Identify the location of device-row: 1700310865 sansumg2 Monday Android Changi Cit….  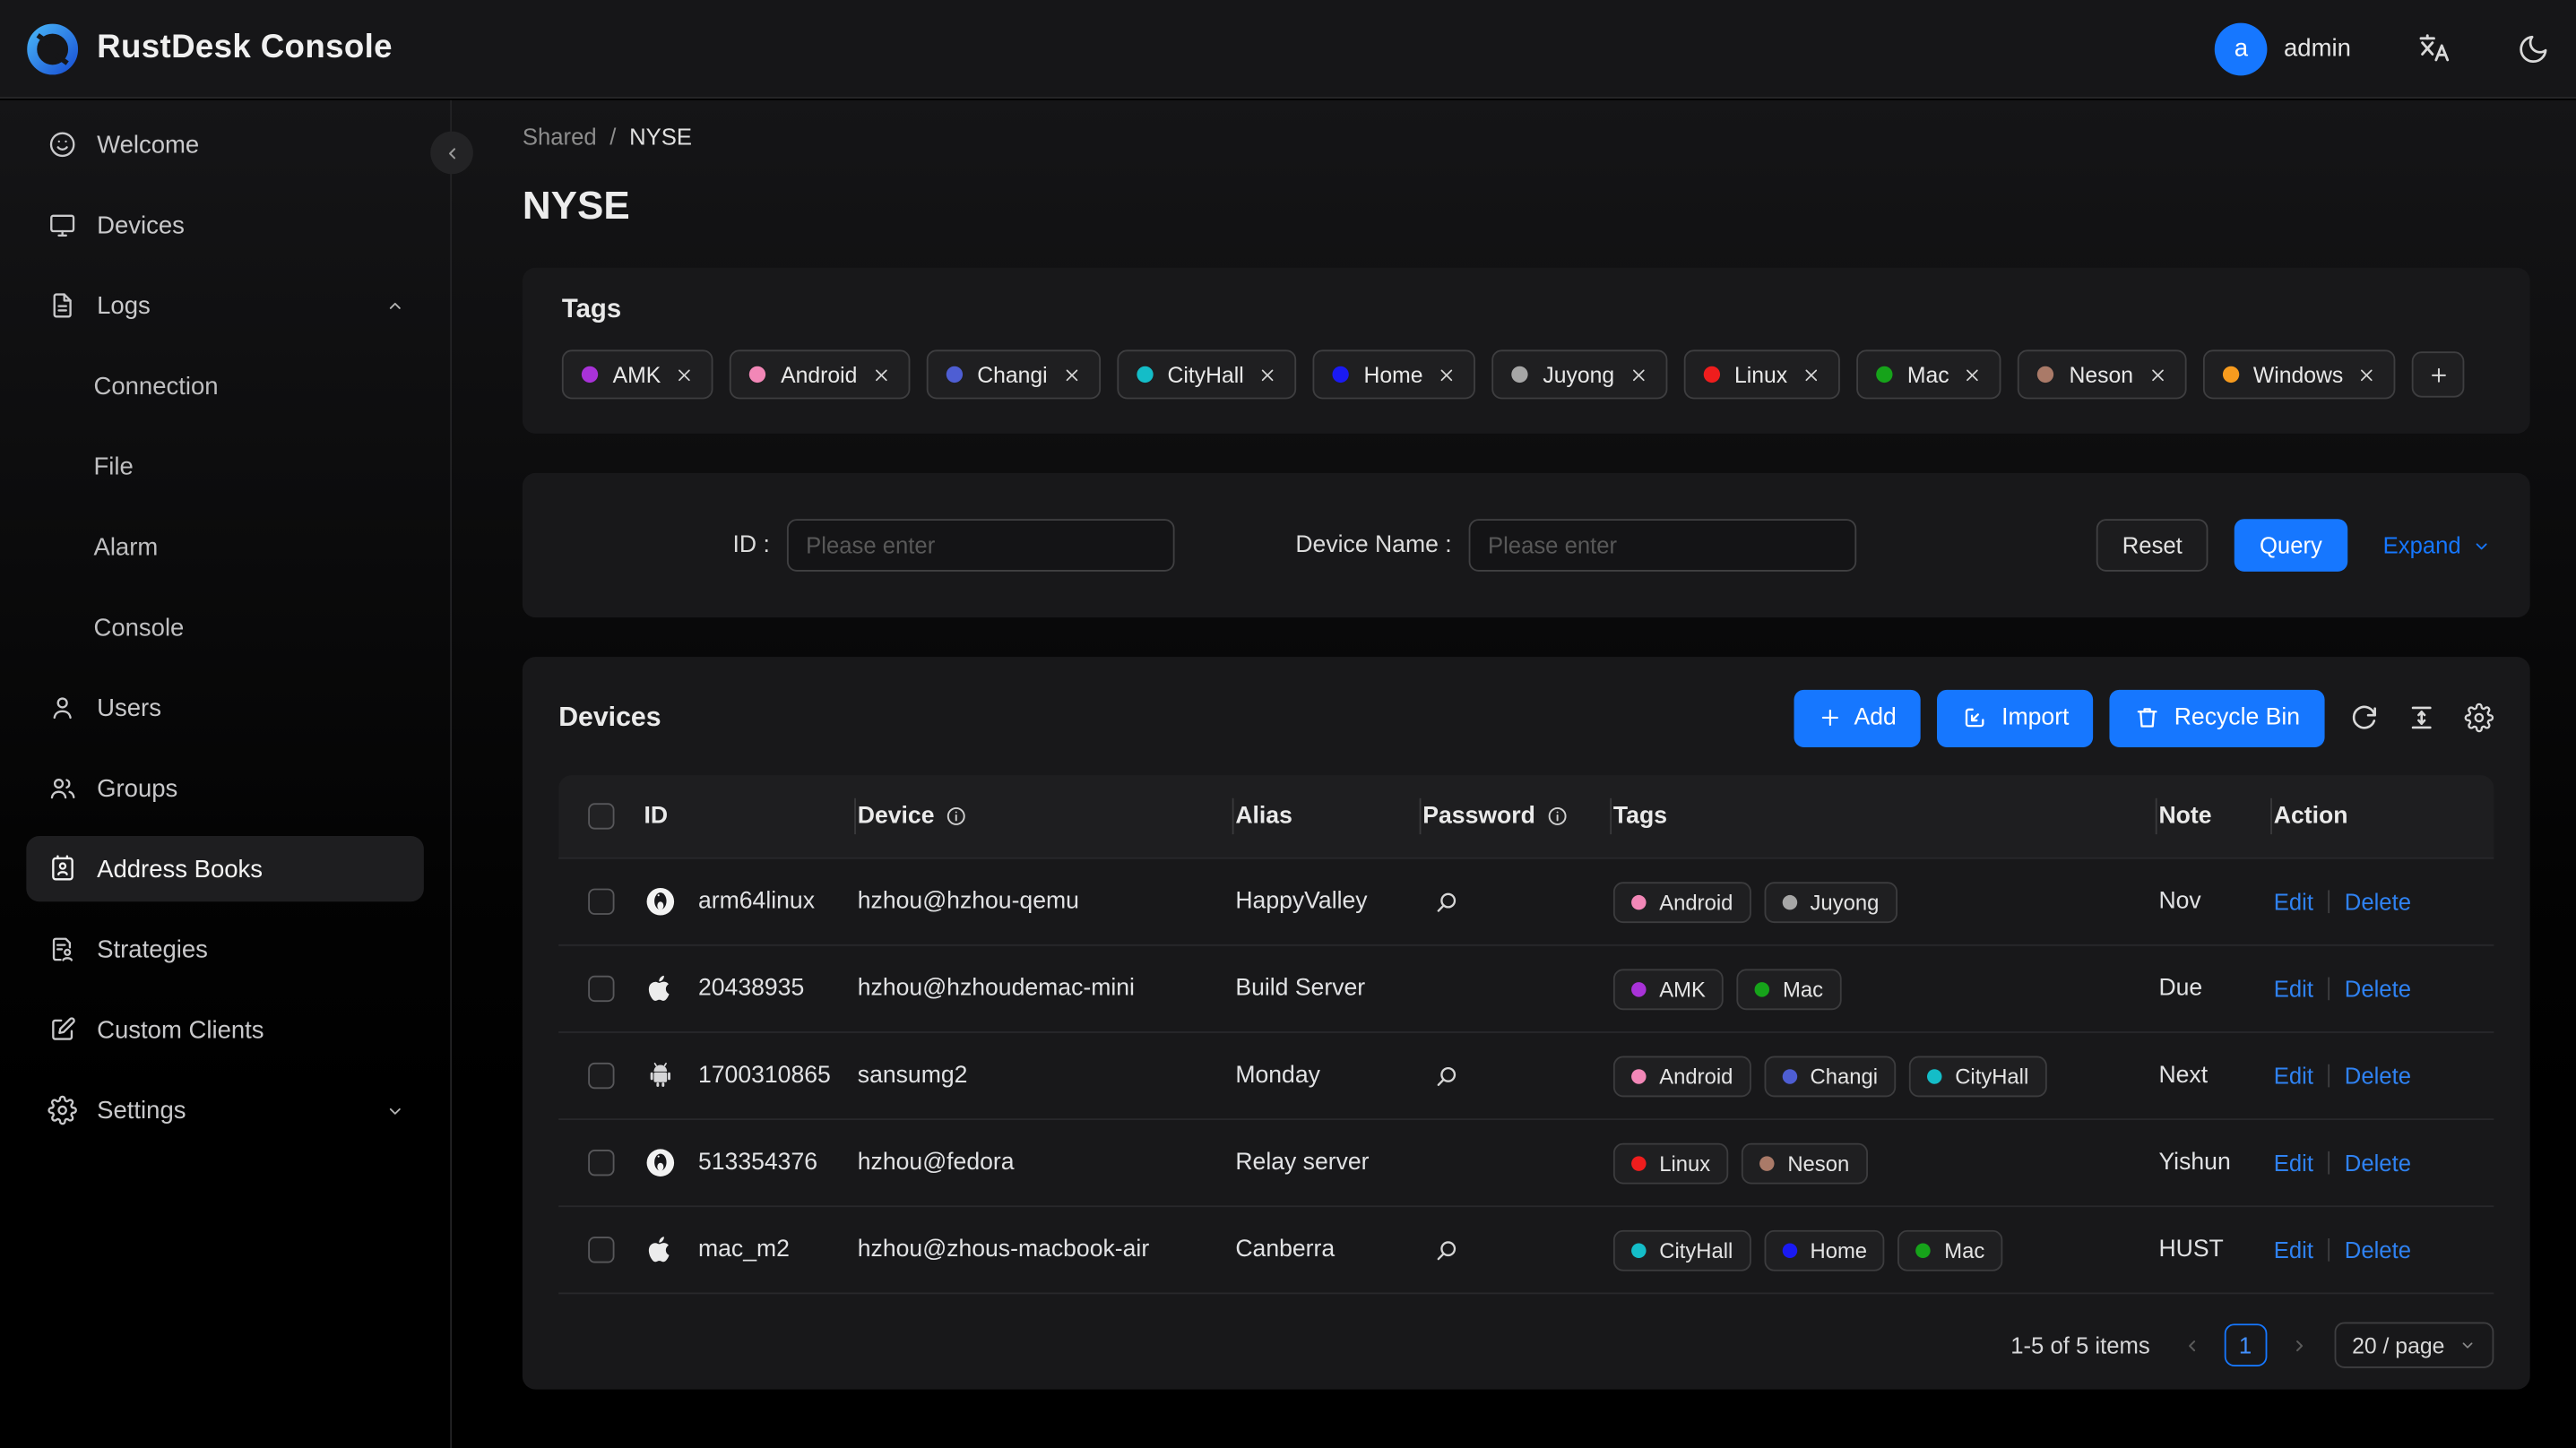
(1526, 1074).